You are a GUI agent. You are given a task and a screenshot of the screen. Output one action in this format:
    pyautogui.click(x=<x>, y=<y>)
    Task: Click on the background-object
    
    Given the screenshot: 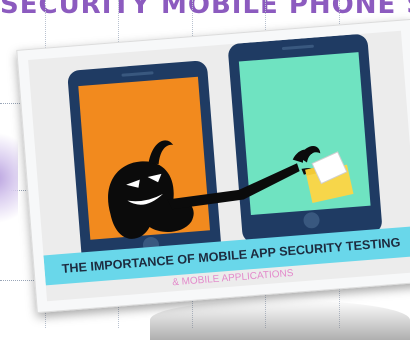 What is the action you would take?
    pyautogui.click(x=280, y=320)
    